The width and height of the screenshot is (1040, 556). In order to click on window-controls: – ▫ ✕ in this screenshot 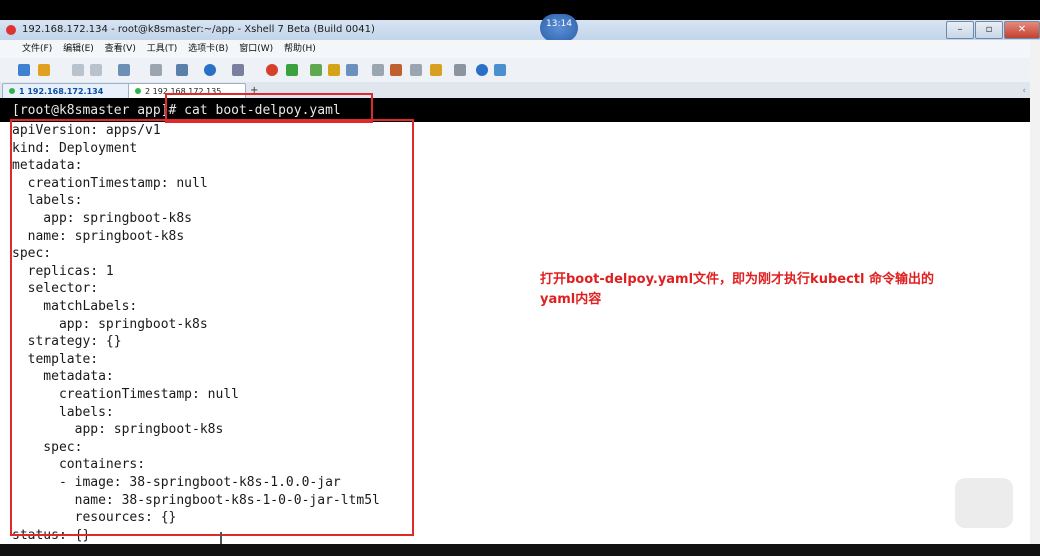, I will do `click(992, 30)`.